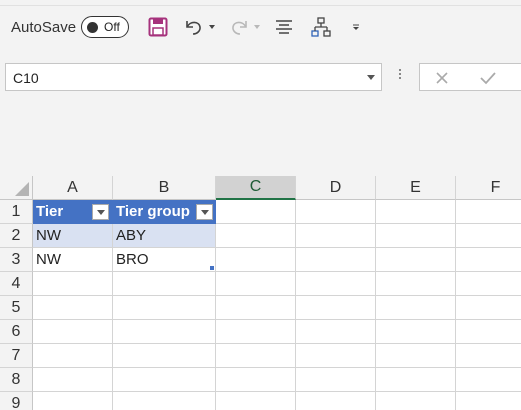  Describe the element at coordinates (16, 356) in the screenshot. I see `row-header-7: 7` at that location.